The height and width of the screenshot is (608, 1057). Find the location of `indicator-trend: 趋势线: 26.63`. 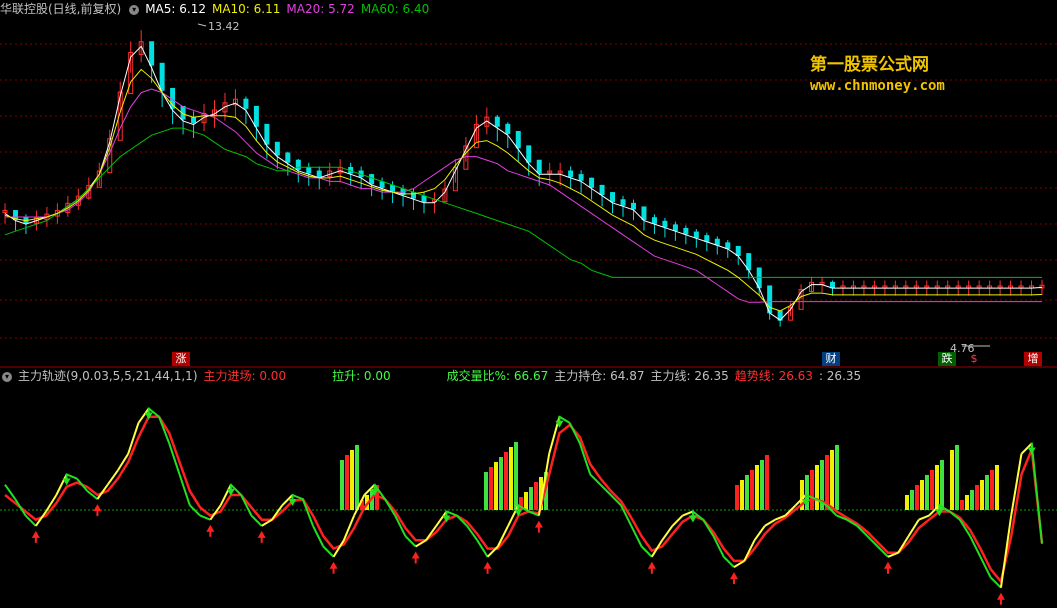

indicator-trend: 趋势线: 26.63 is located at coordinates (773, 376).